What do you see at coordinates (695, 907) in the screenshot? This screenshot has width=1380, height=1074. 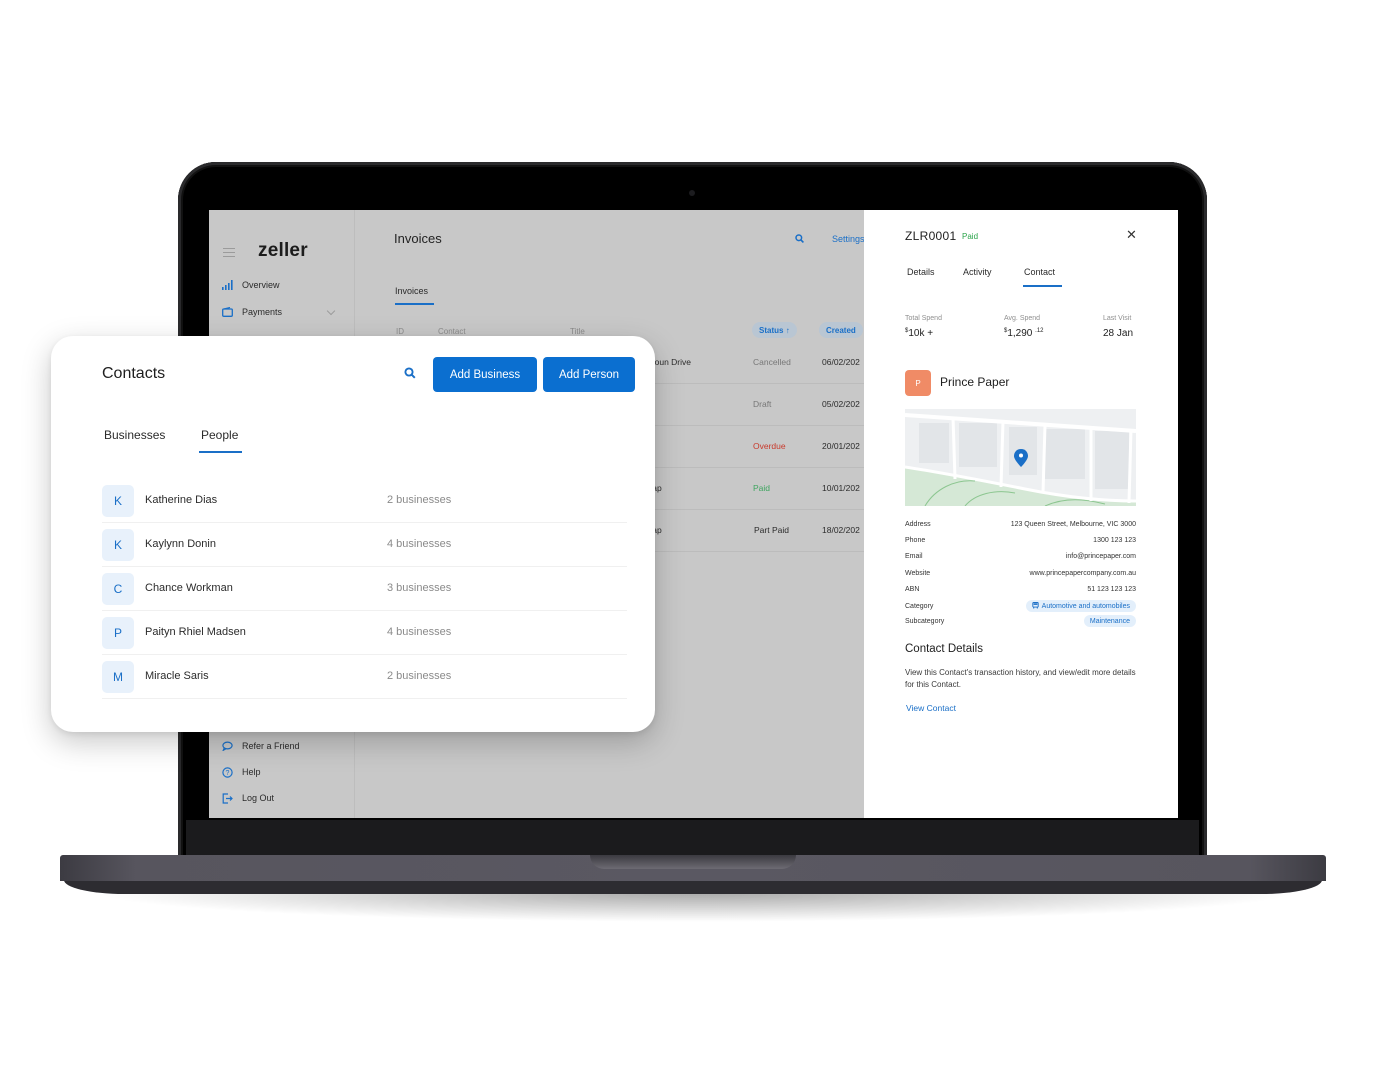 I see `laptop-shadow` at bounding box center [695, 907].